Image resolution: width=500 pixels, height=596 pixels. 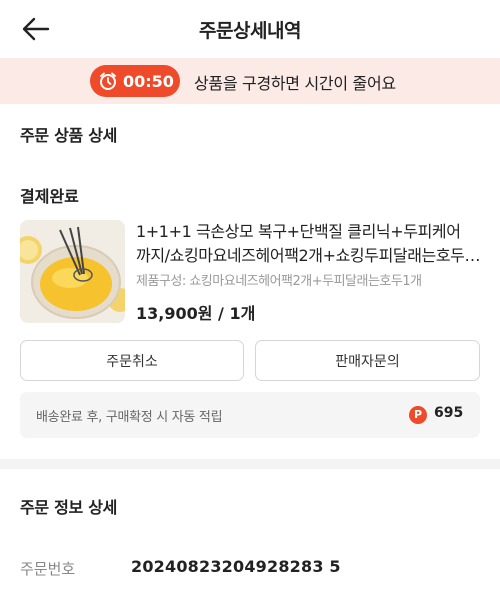 I want to click on product-name-line1: 1+1+1 극손상모 복구+단백질 클리닉+두피케어, so click(x=298, y=231).